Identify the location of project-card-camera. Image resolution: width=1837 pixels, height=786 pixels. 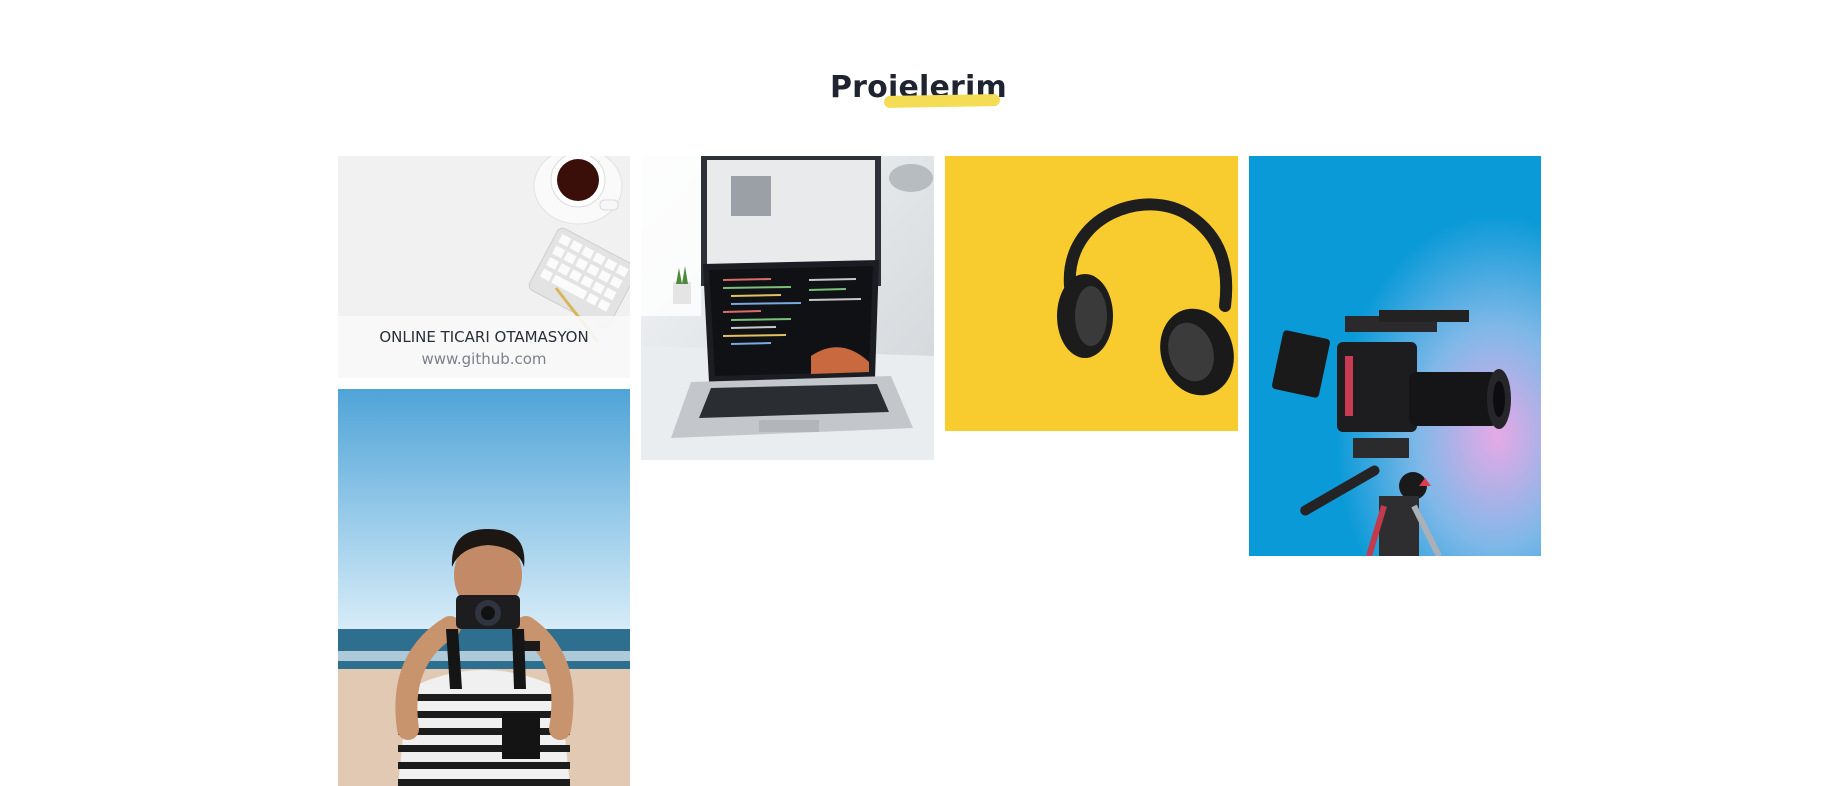
(1395, 356).